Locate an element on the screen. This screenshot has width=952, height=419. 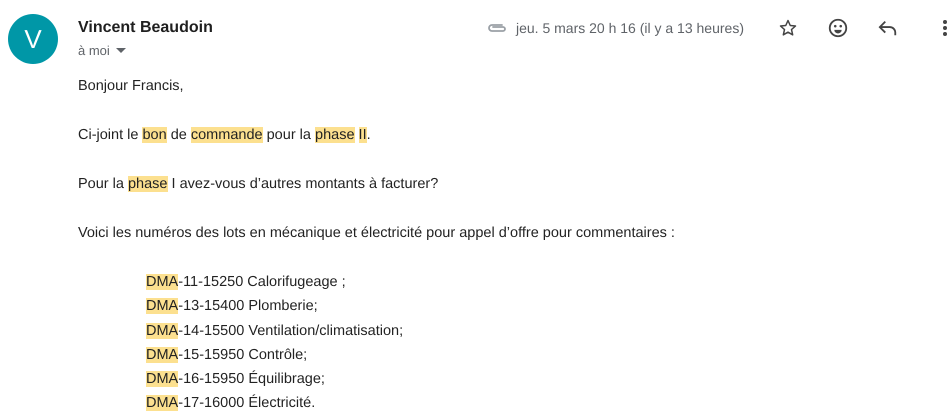
body-paragraph: Bonjour Francis, is located at coordinates (131, 86).